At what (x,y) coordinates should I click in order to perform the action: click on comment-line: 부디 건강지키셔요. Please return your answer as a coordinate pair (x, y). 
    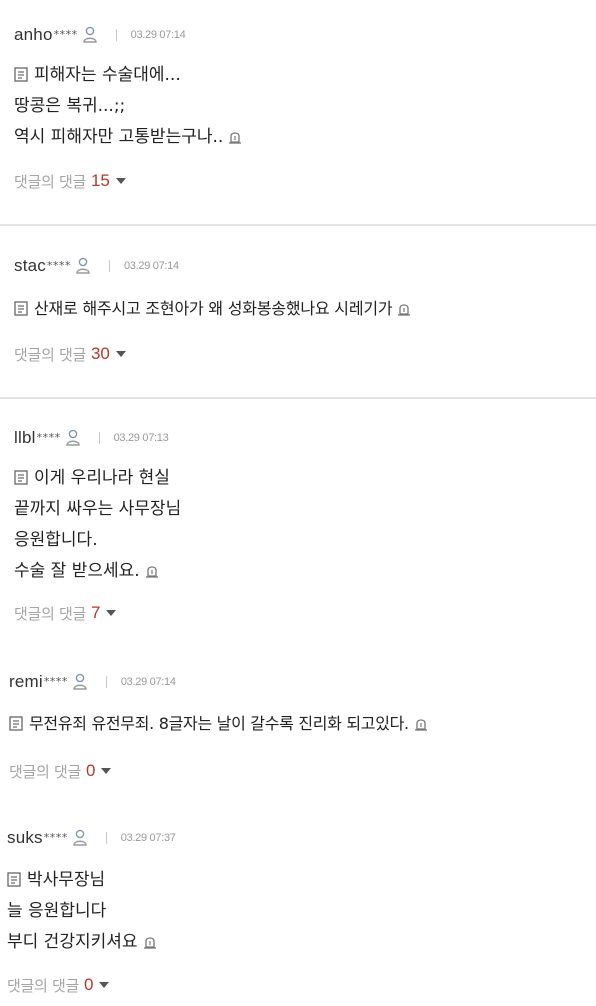
    Looking at the image, I should click on (72, 942).